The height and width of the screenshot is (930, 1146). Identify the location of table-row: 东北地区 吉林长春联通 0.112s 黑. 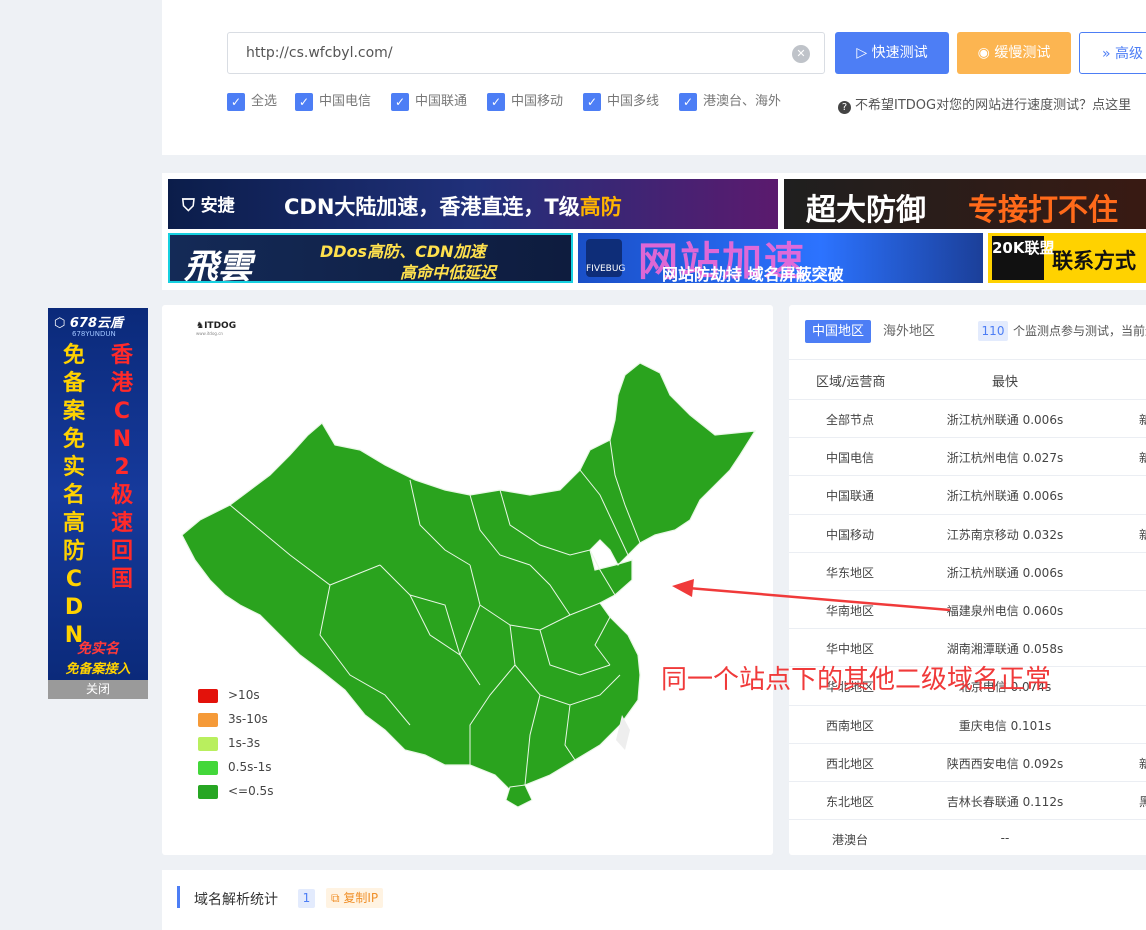
(967, 800).